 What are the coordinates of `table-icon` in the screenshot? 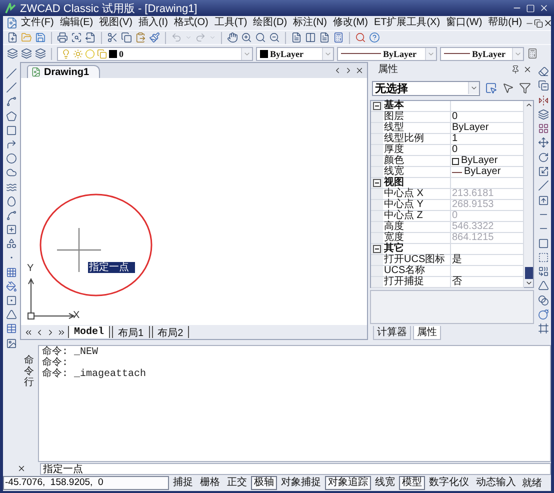 It's located at (11, 328).